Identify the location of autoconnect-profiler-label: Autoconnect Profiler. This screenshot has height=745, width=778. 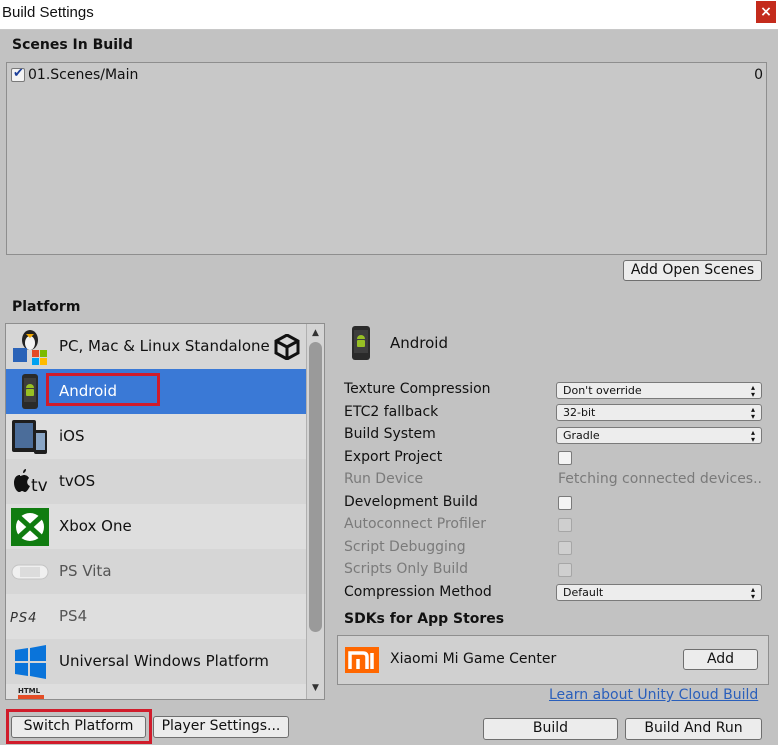
(415, 524).